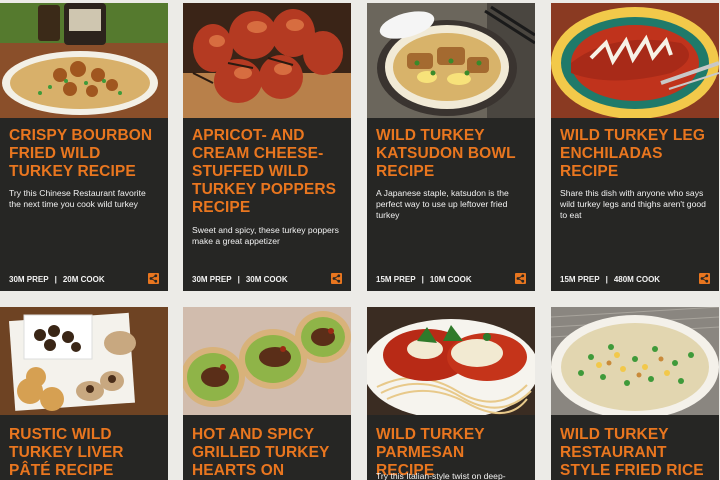 The height and width of the screenshot is (480, 720). What do you see at coordinates (635, 60) in the screenshot?
I see `enchiladas-photo` at bounding box center [635, 60].